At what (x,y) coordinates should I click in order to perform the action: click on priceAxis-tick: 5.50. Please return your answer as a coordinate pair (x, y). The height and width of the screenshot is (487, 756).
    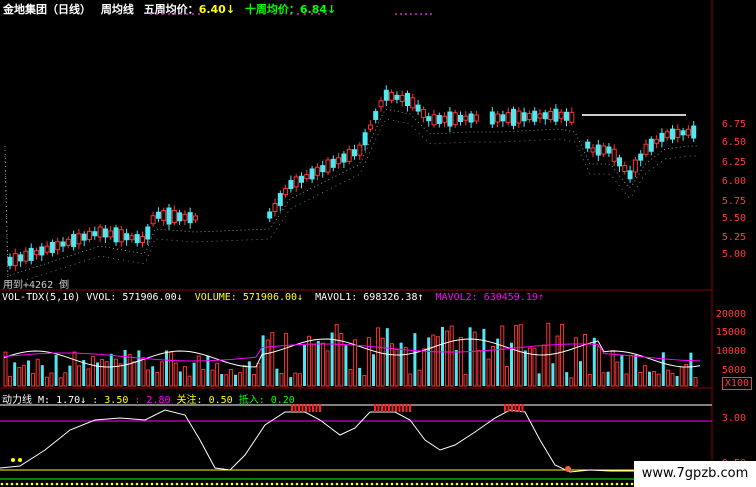
    Looking at the image, I should click on (733, 218).